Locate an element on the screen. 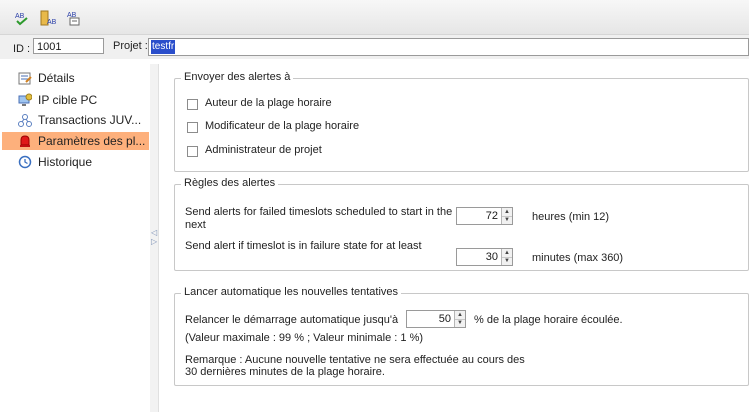 The width and height of the screenshot is (749, 412). rule1-hours-stepper: 72 ▲ ▼ is located at coordinates (484, 216).